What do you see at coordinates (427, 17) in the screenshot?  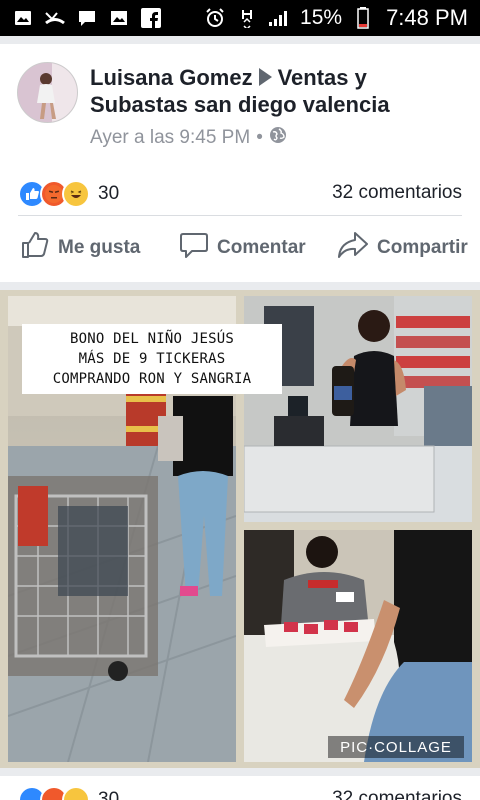 I see `clock: 7:48 PM` at bounding box center [427, 17].